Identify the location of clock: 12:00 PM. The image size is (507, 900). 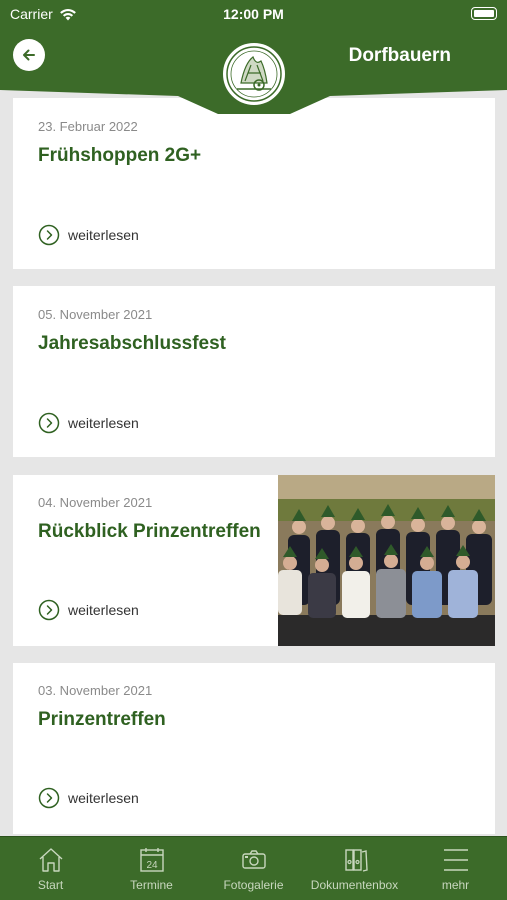
(253, 14).